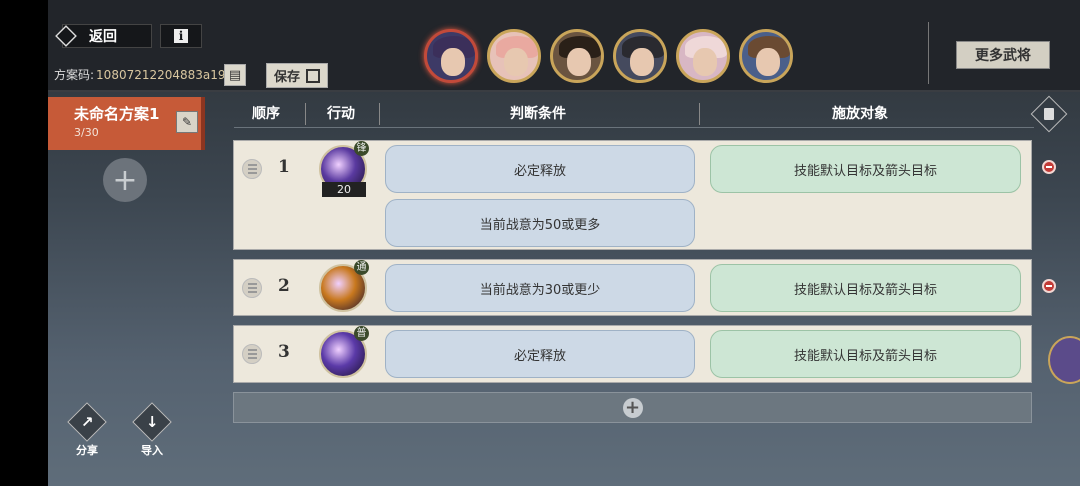 The image size is (1080, 486). I want to click on condition-pill: 当前战意为50或更多, so click(540, 223).